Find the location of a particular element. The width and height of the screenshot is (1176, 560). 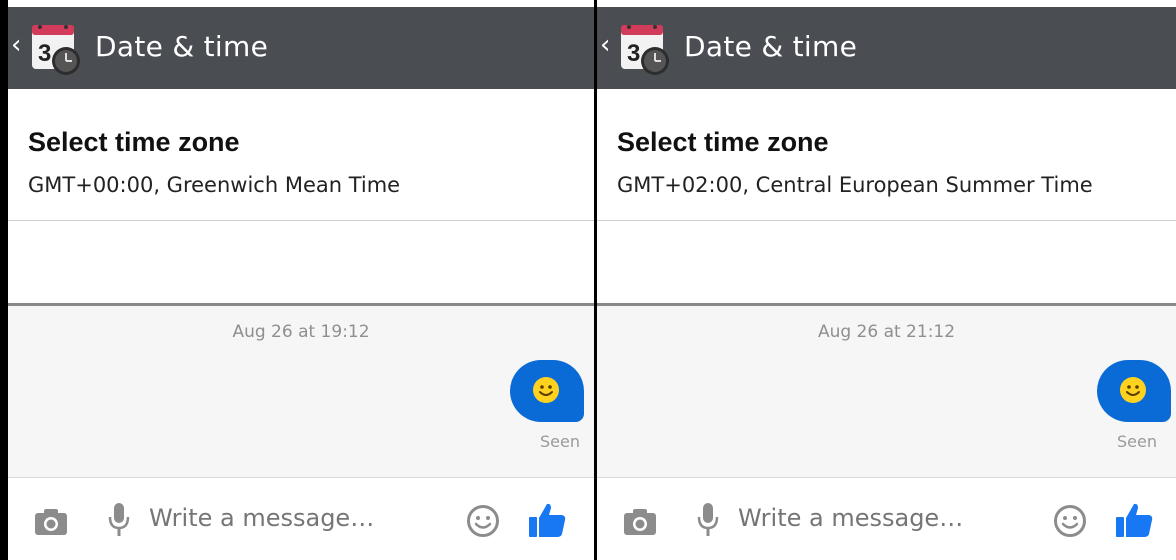

message-timestamp: Aug 26 at 19:12 is located at coordinates (301, 332).